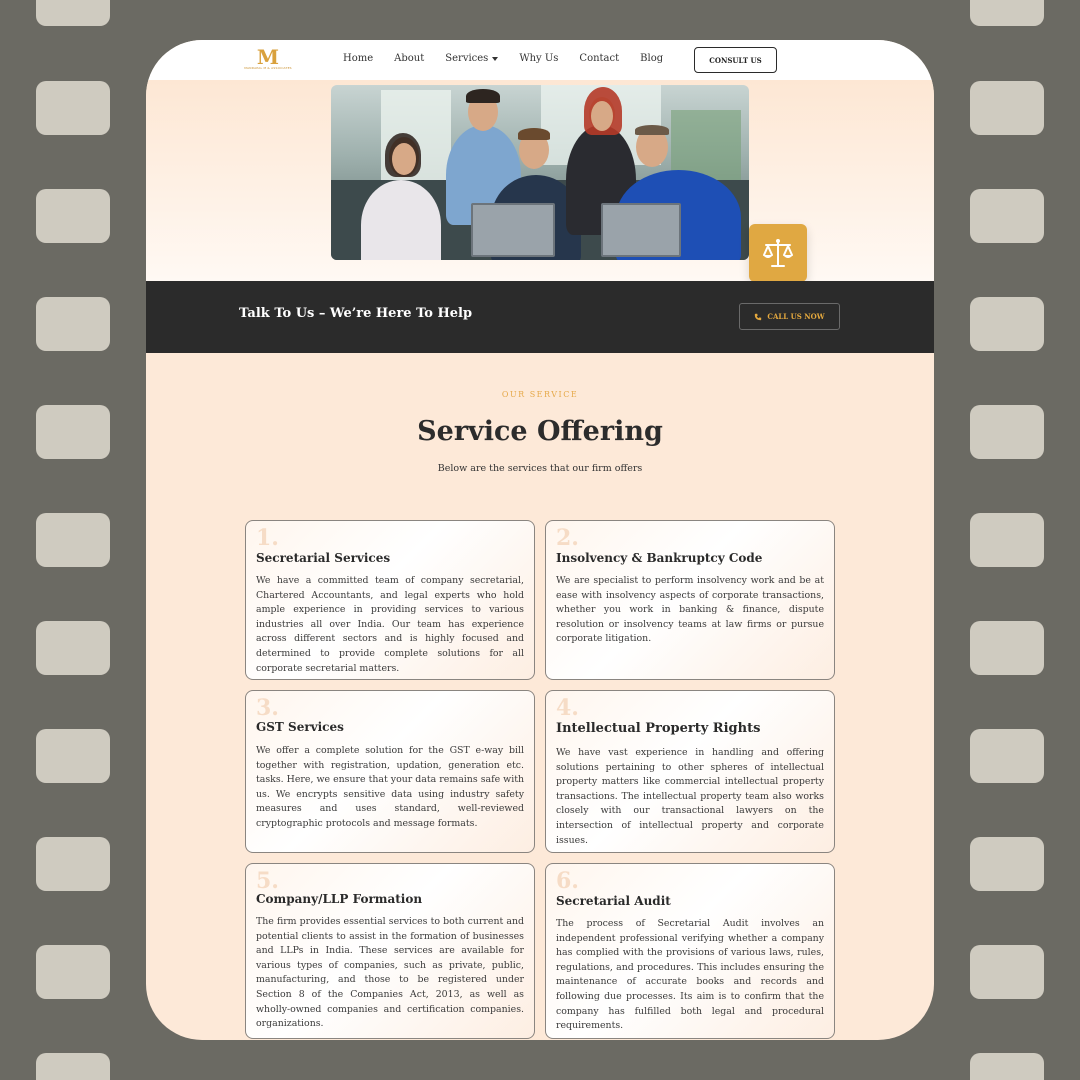 Image resolution: width=1080 pixels, height=1080 pixels. I want to click on justice-badge, so click(778, 253).